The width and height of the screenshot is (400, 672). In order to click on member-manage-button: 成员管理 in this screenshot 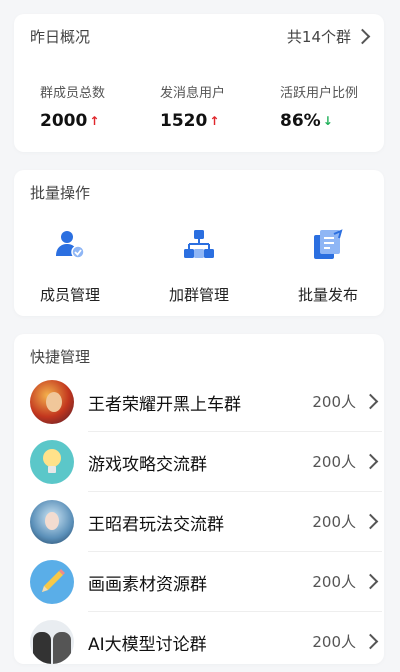, I will do `click(70, 266)`.